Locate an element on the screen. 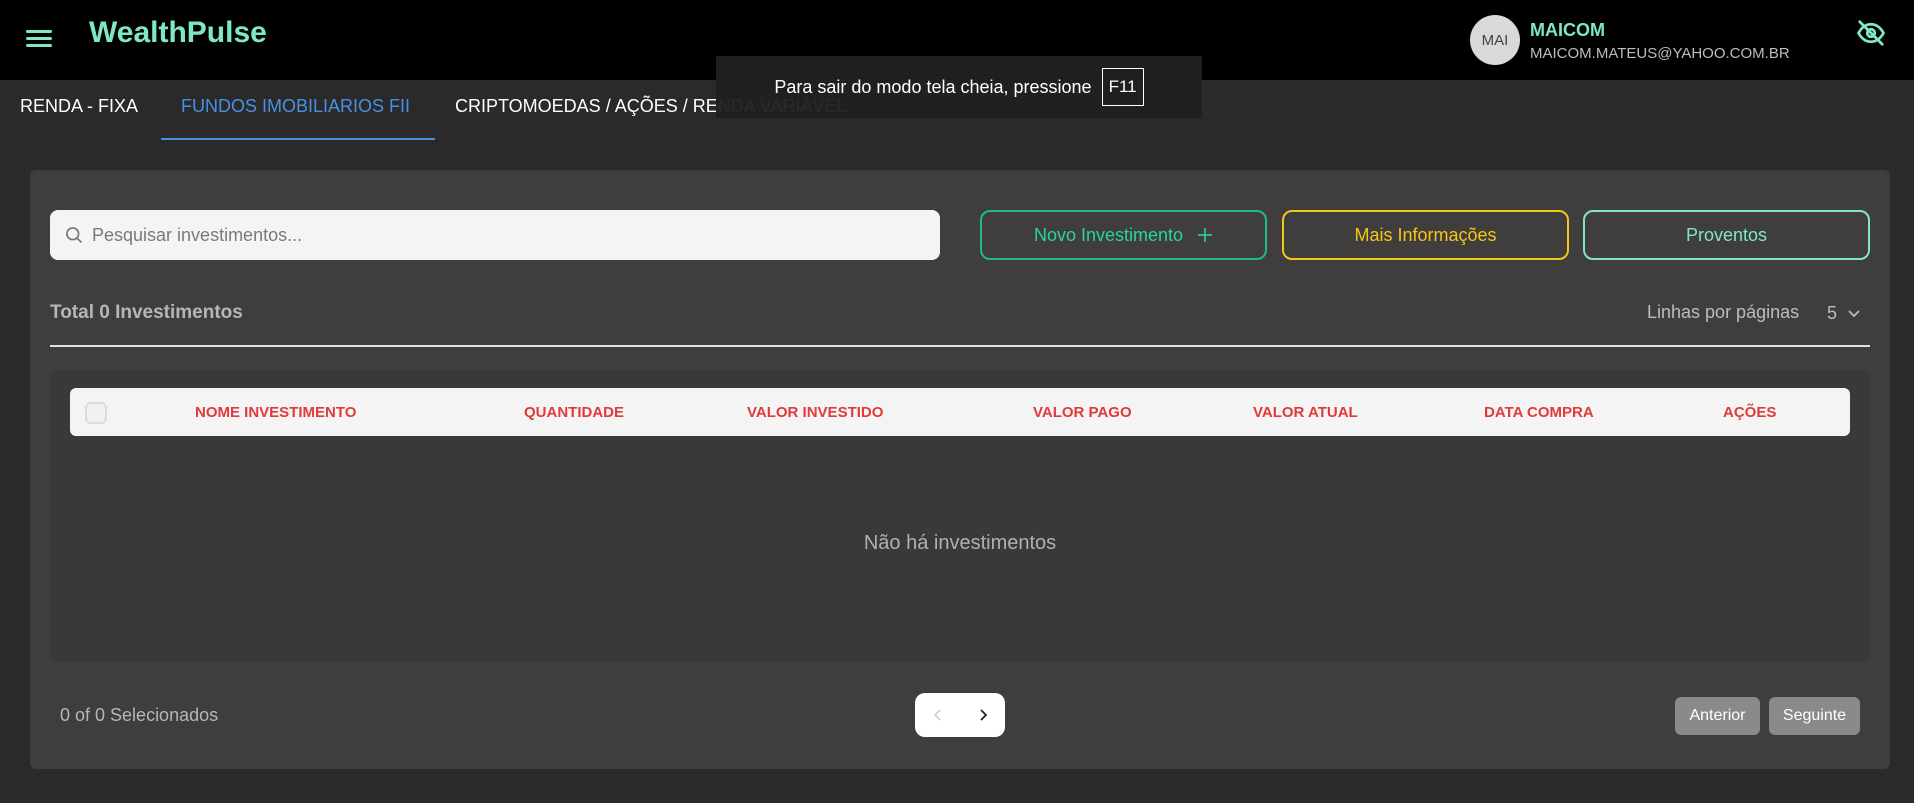 The height and width of the screenshot is (803, 1914). column-header: AÇÕES is located at coordinates (1749, 412).